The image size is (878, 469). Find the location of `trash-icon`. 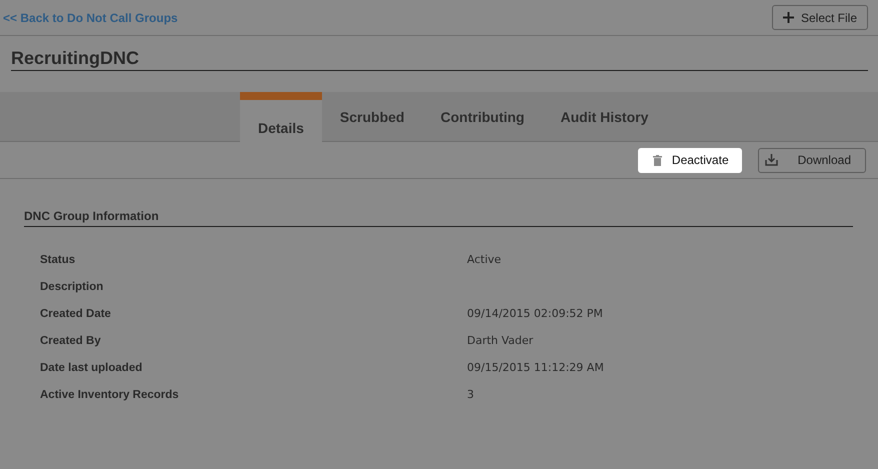

trash-icon is located at coordinates (657, 160).